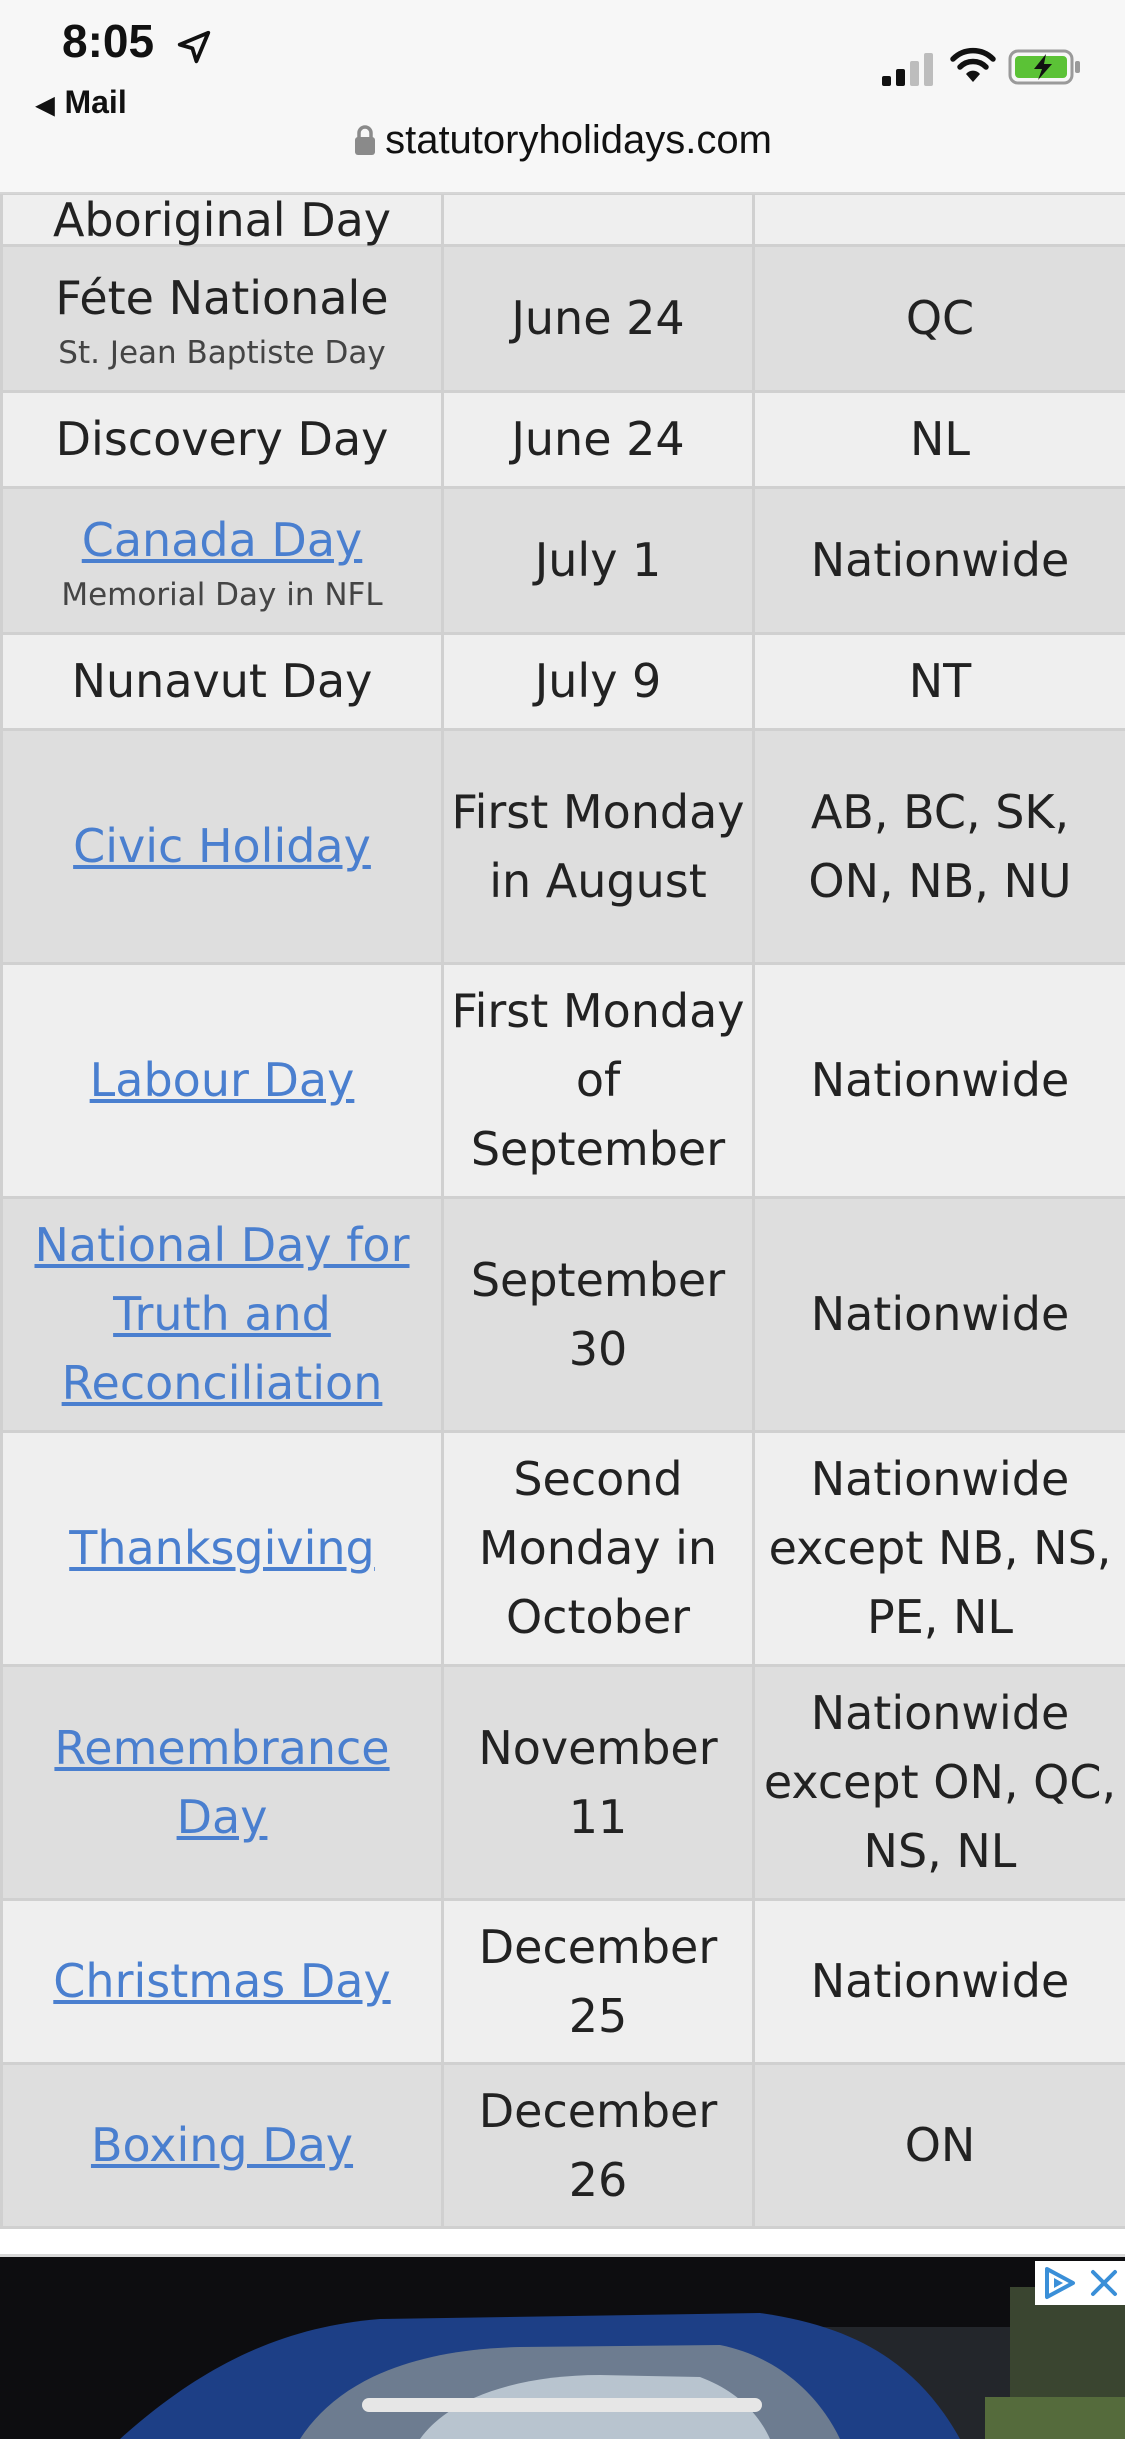 The image size is (1125, 2439). What do you see at coordinates (45, 105) in the screenshot?
I see `back-triangle-icon: ◀` at bounding box center [45, 105].